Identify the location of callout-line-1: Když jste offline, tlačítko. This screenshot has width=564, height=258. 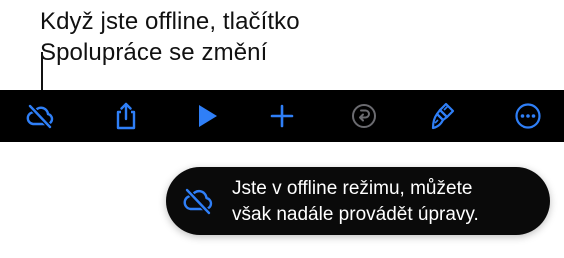
(170, 21).